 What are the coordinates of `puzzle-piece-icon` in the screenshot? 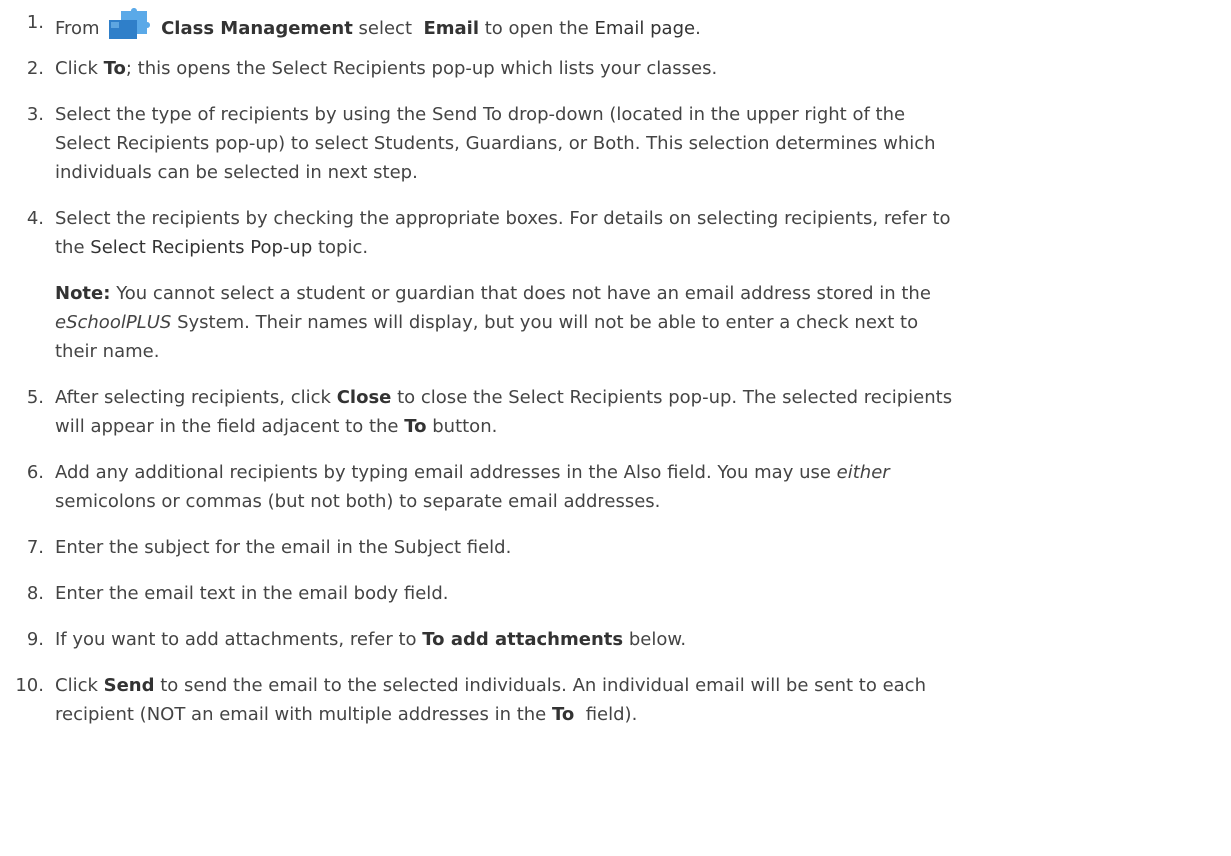 It's located at (129, 24).